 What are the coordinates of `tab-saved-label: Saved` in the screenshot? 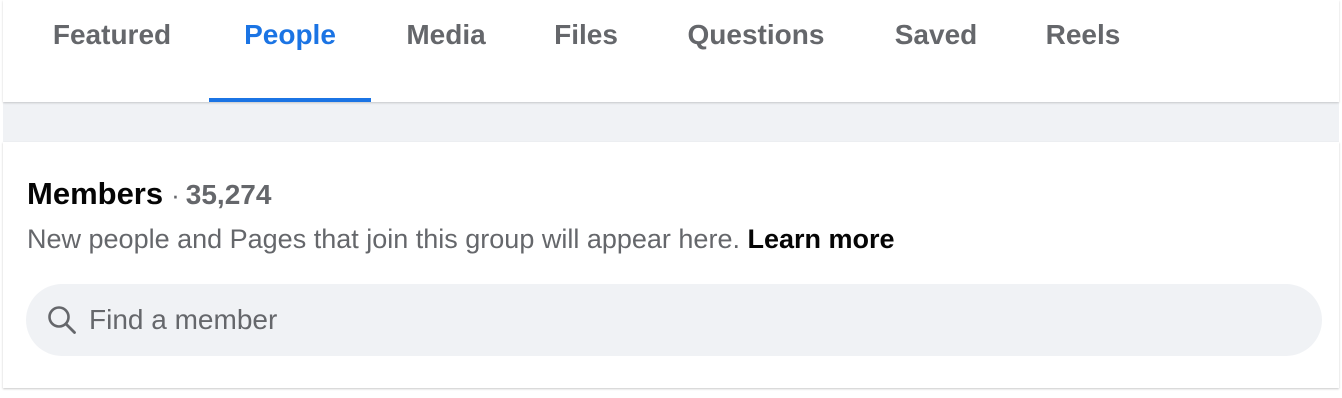 It's located at (936, 34).